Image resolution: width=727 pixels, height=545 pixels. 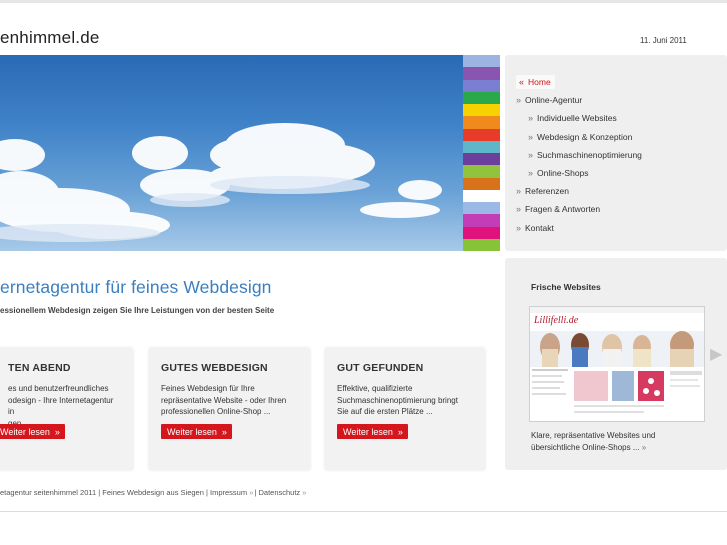 I want to click on nav-item-inner: » Kontakt, so click(x=535, y=228).